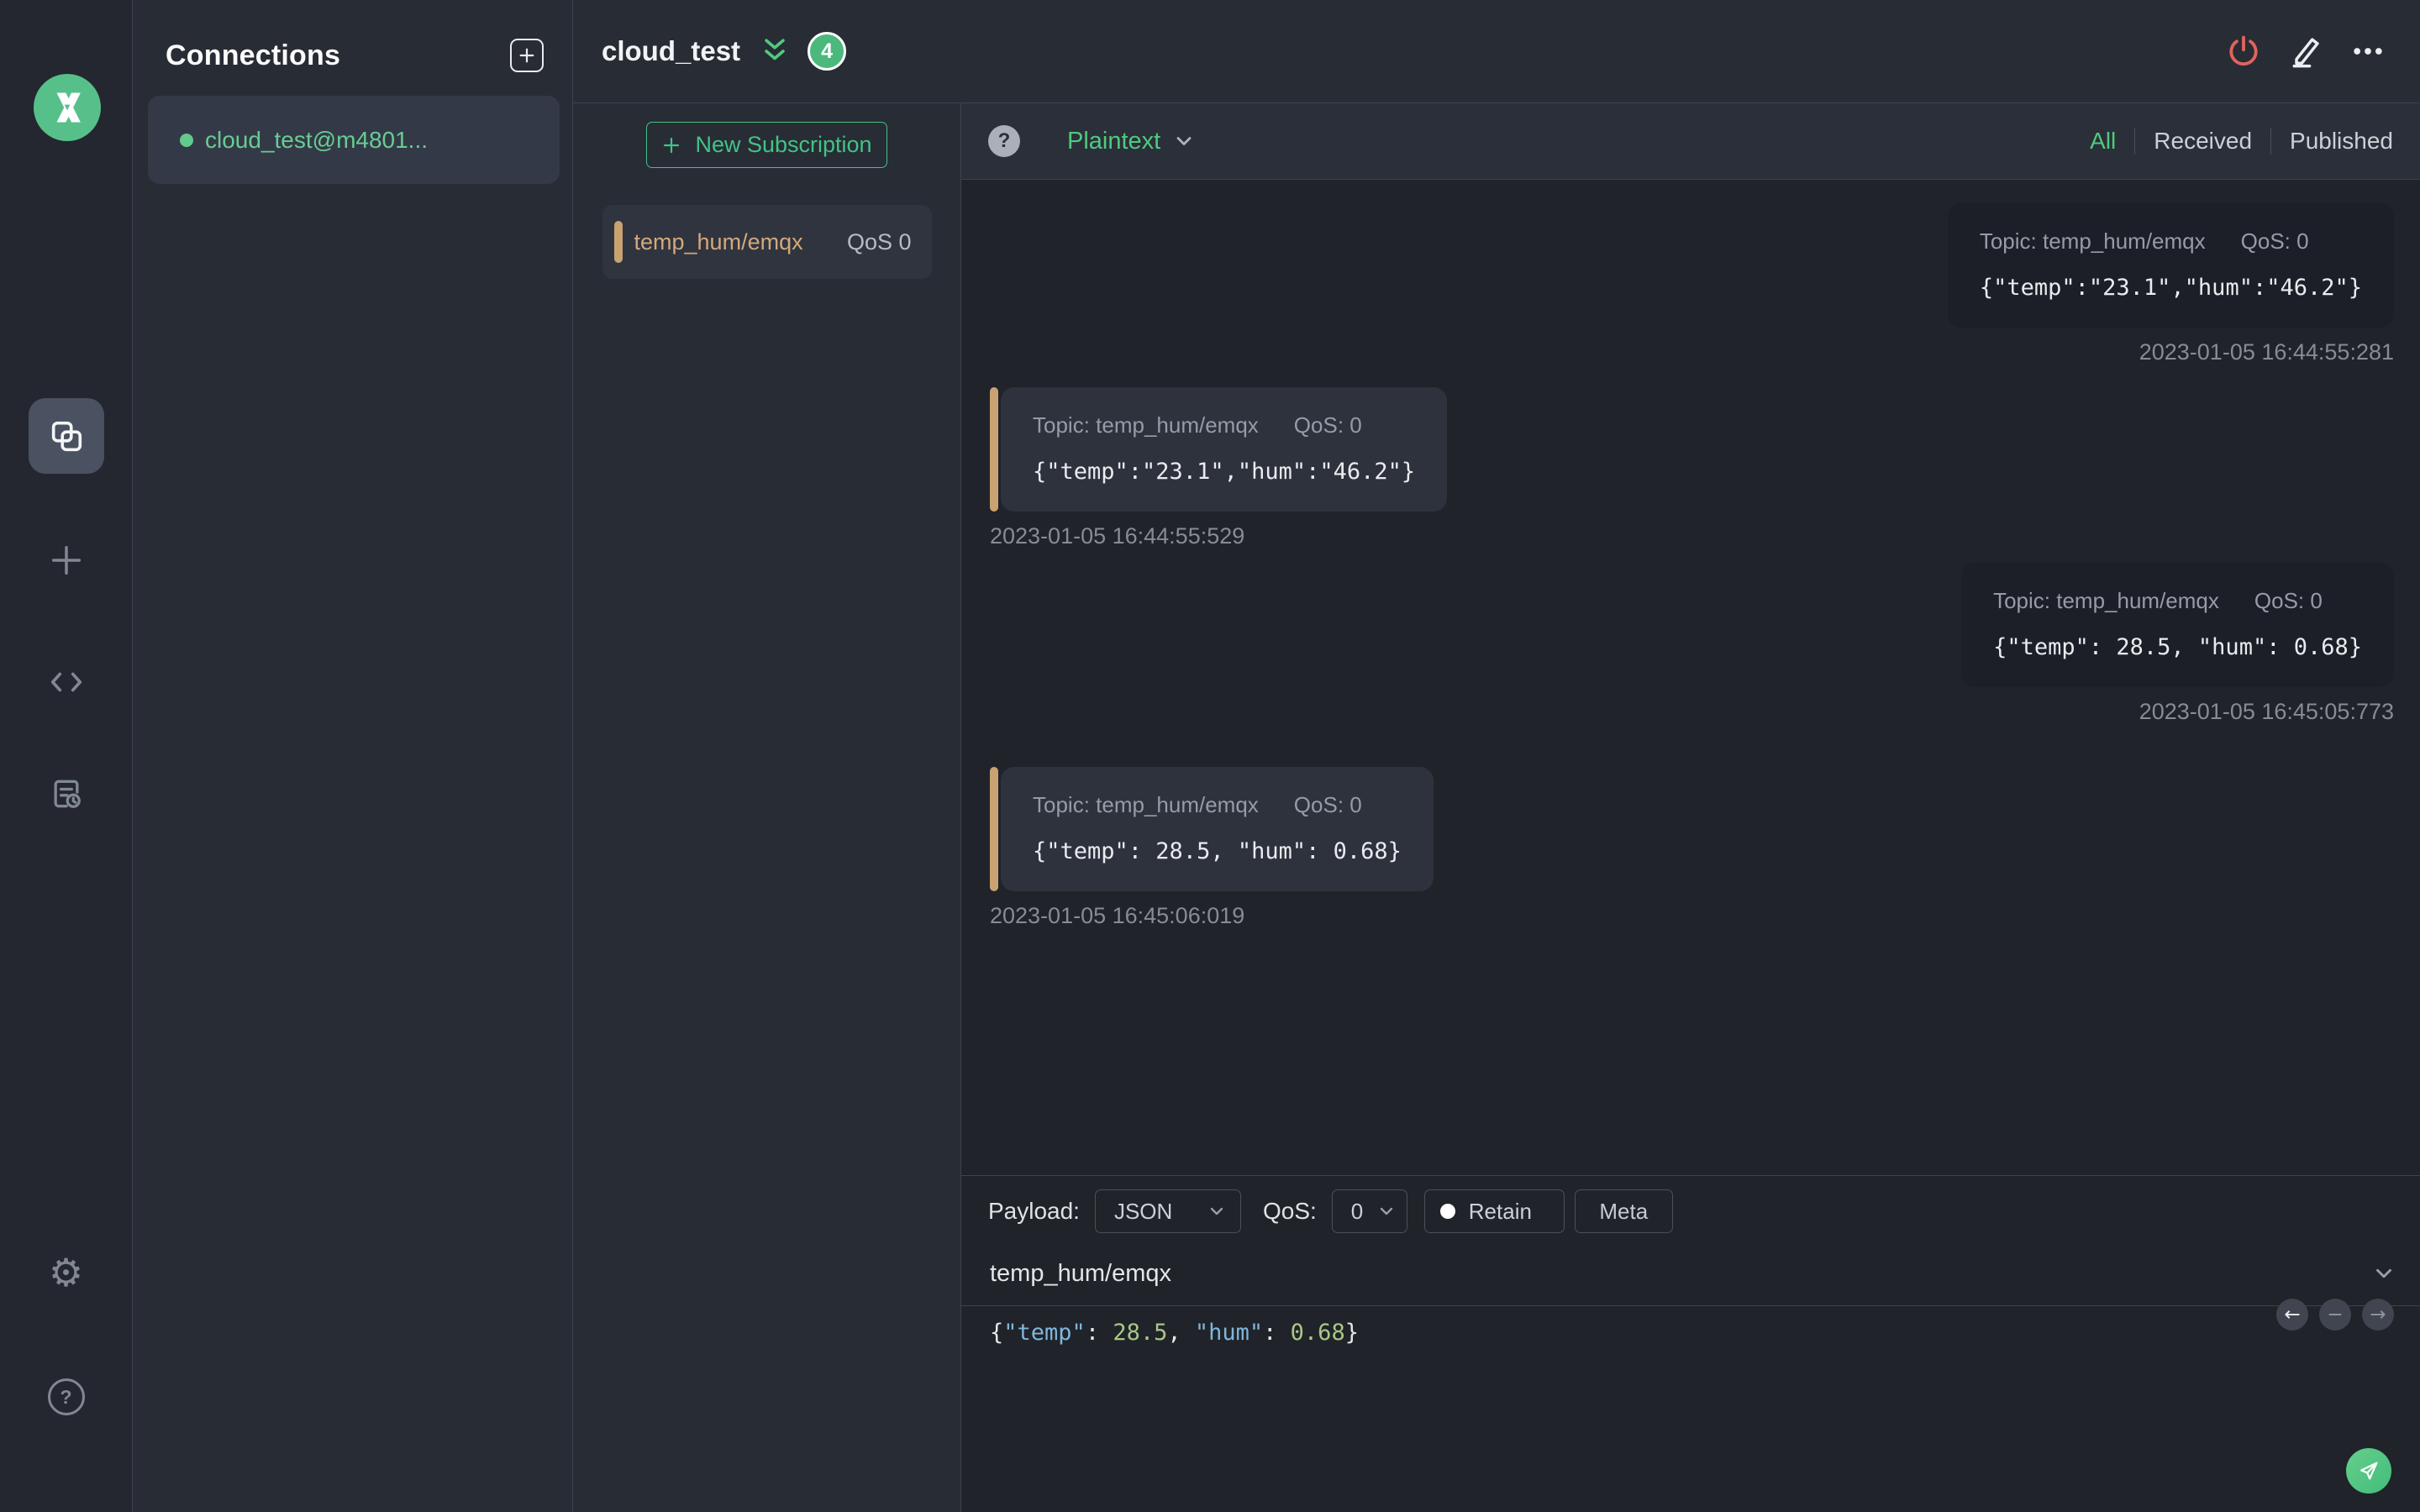 This screenshot has width=2420, height=1512. Describe the element at coordinates (2292, 1315) in the screenshot. I see `prev-message-button: ←` at that location.